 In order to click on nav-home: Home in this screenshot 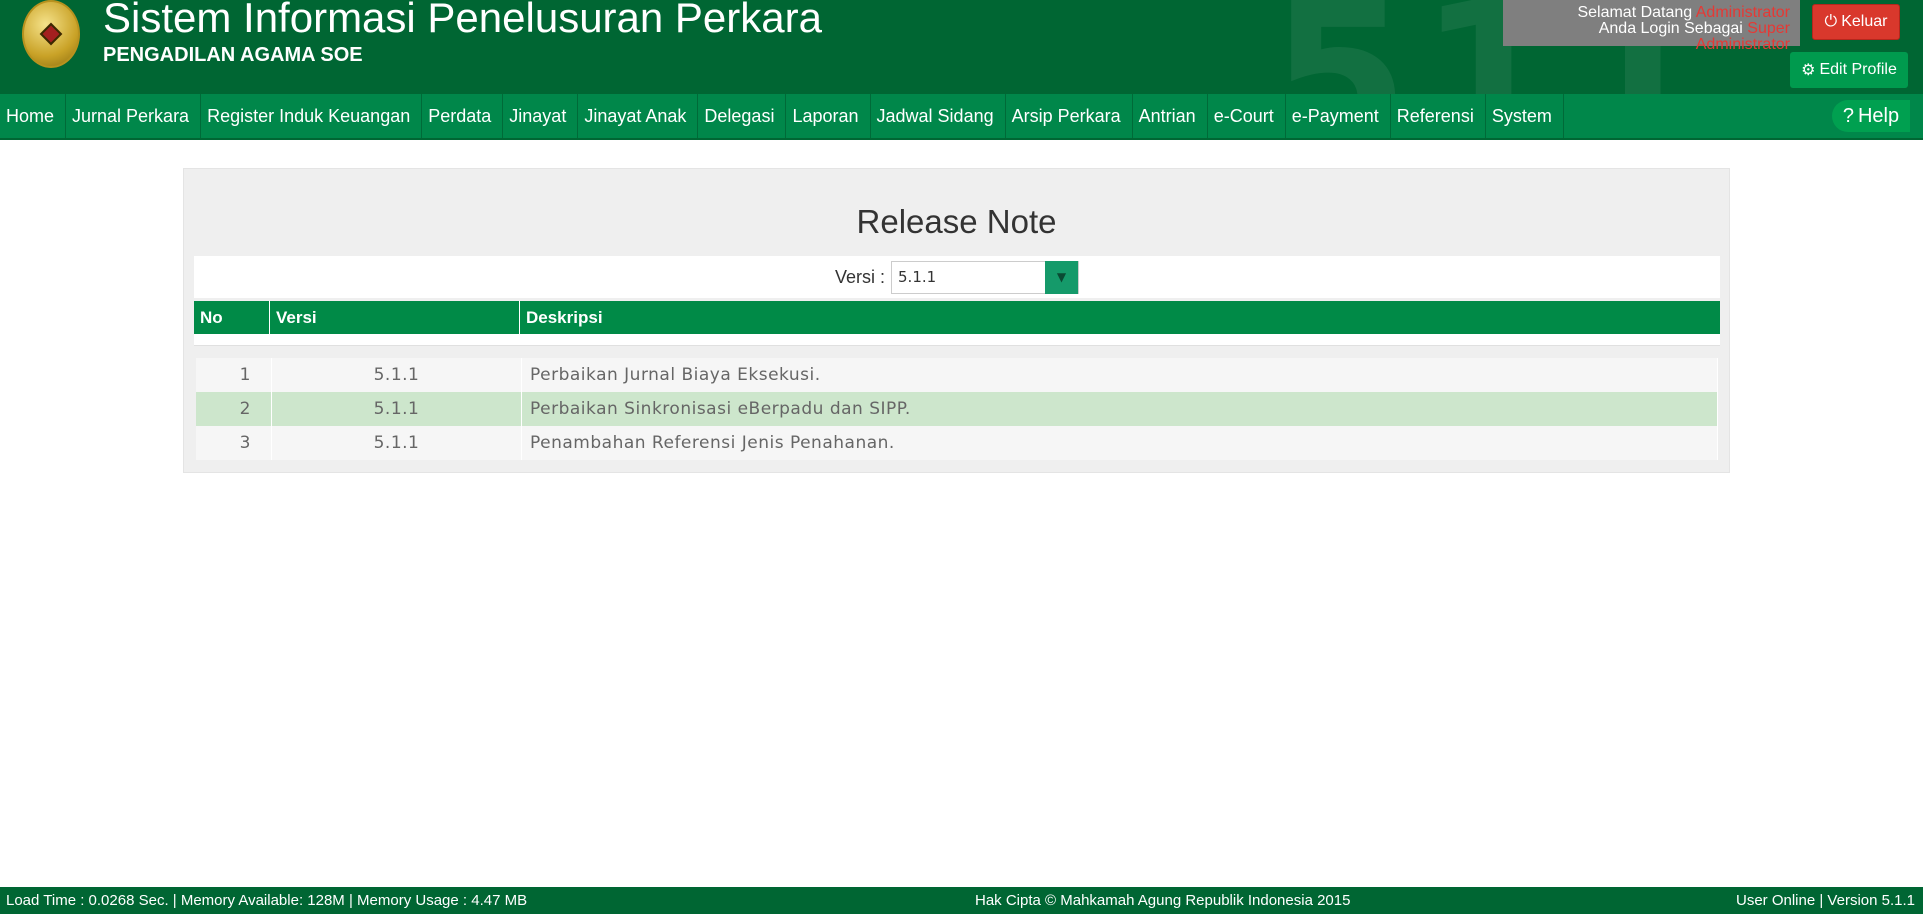, I will do `click(33, 116)`.